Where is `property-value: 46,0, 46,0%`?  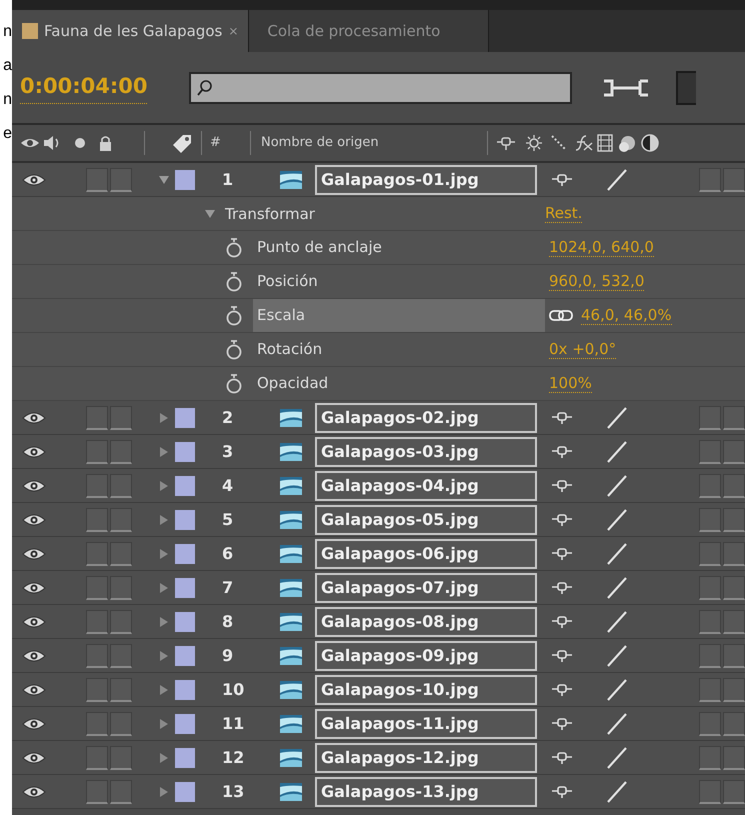 property-value: 46,0, 46,0% is located at coordinates (626, 316).